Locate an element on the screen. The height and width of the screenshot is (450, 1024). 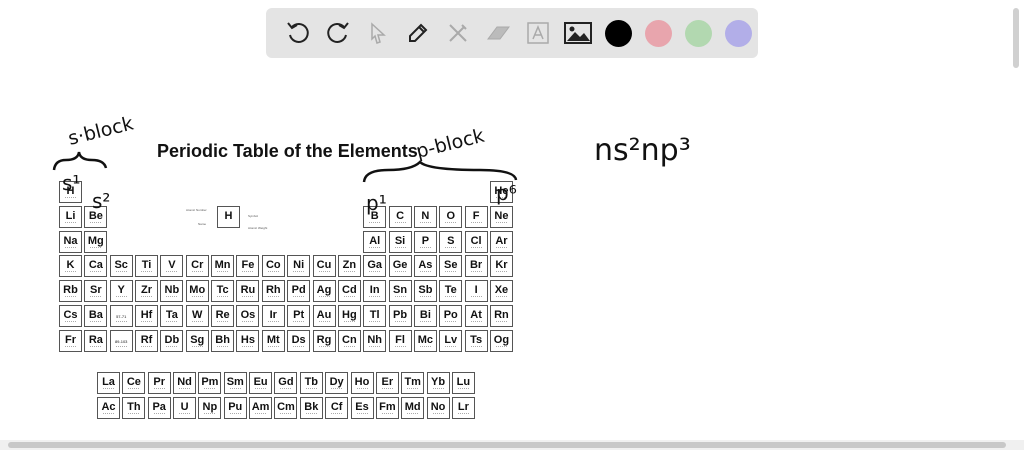
pen-icon is located at coordinates (418, 33).